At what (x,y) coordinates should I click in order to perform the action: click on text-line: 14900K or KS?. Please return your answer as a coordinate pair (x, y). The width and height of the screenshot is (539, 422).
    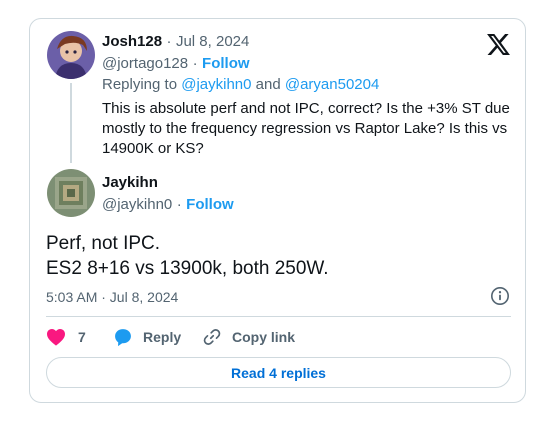
    Looking at the image, I should click on (153, 148).